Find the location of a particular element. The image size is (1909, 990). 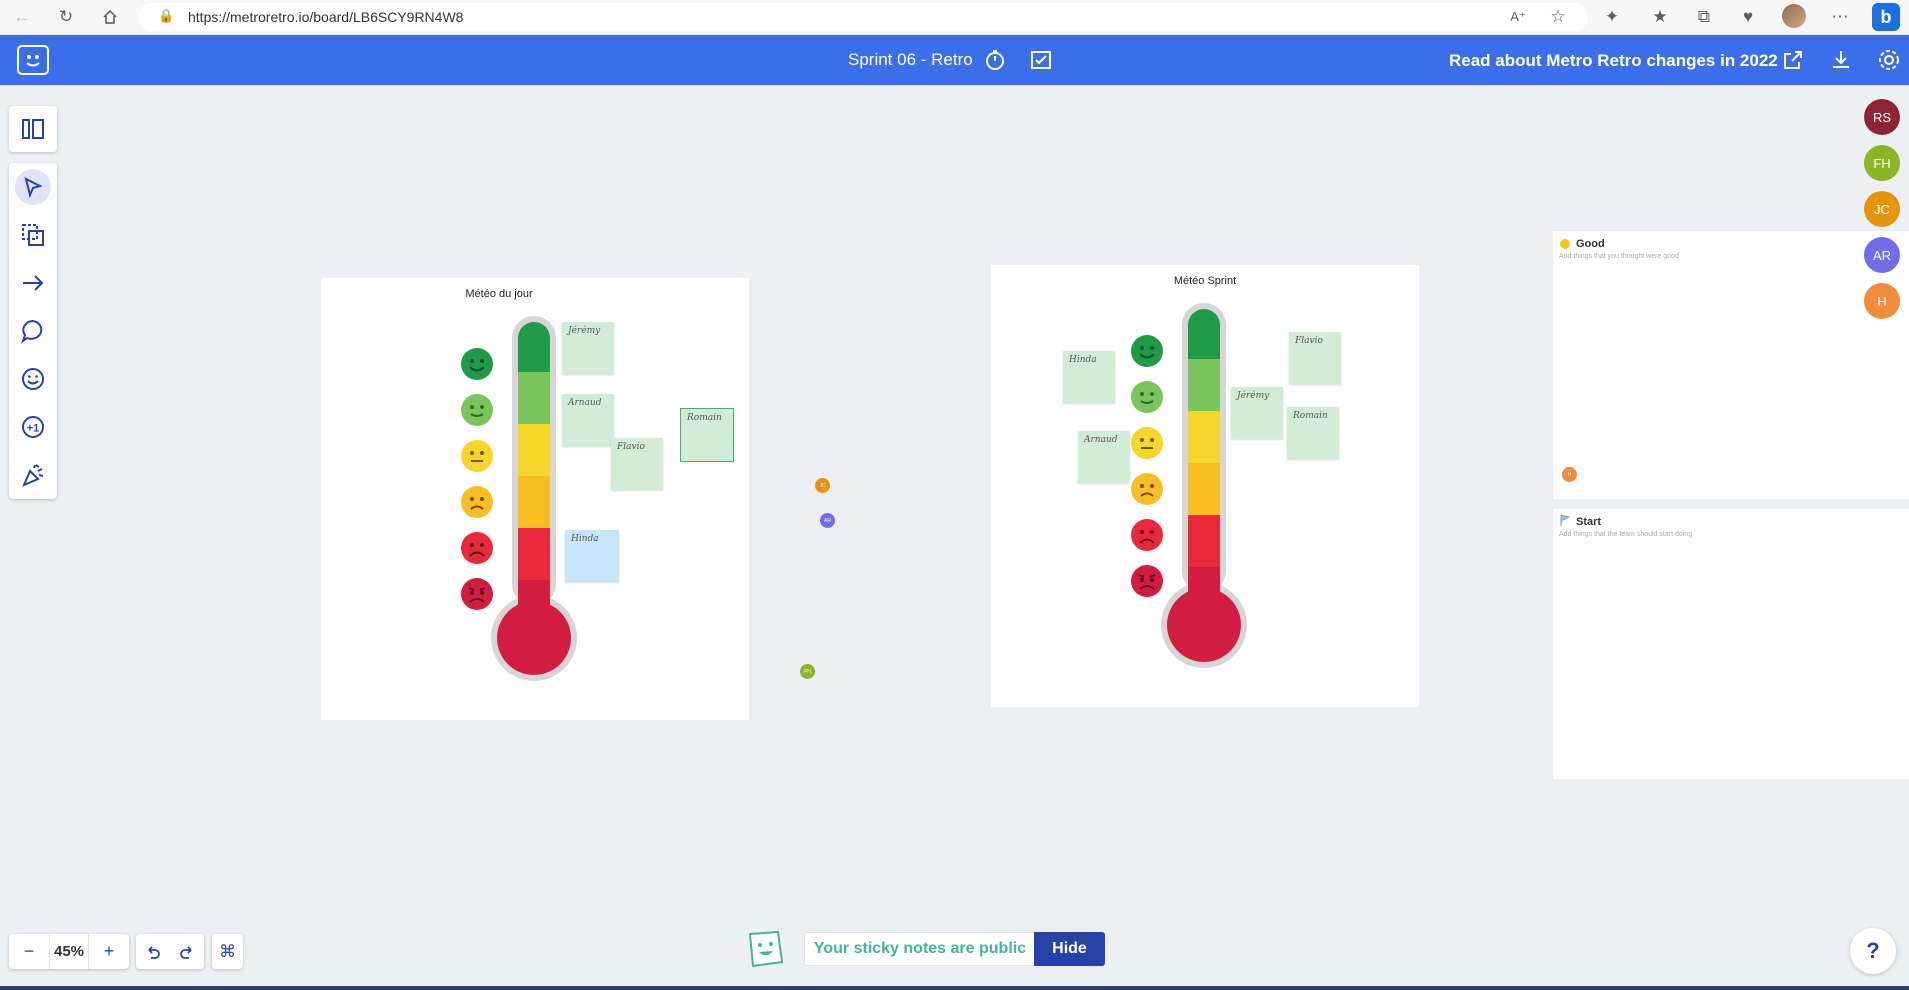

hide-button: Hide is located at coordinates (1069, 949).